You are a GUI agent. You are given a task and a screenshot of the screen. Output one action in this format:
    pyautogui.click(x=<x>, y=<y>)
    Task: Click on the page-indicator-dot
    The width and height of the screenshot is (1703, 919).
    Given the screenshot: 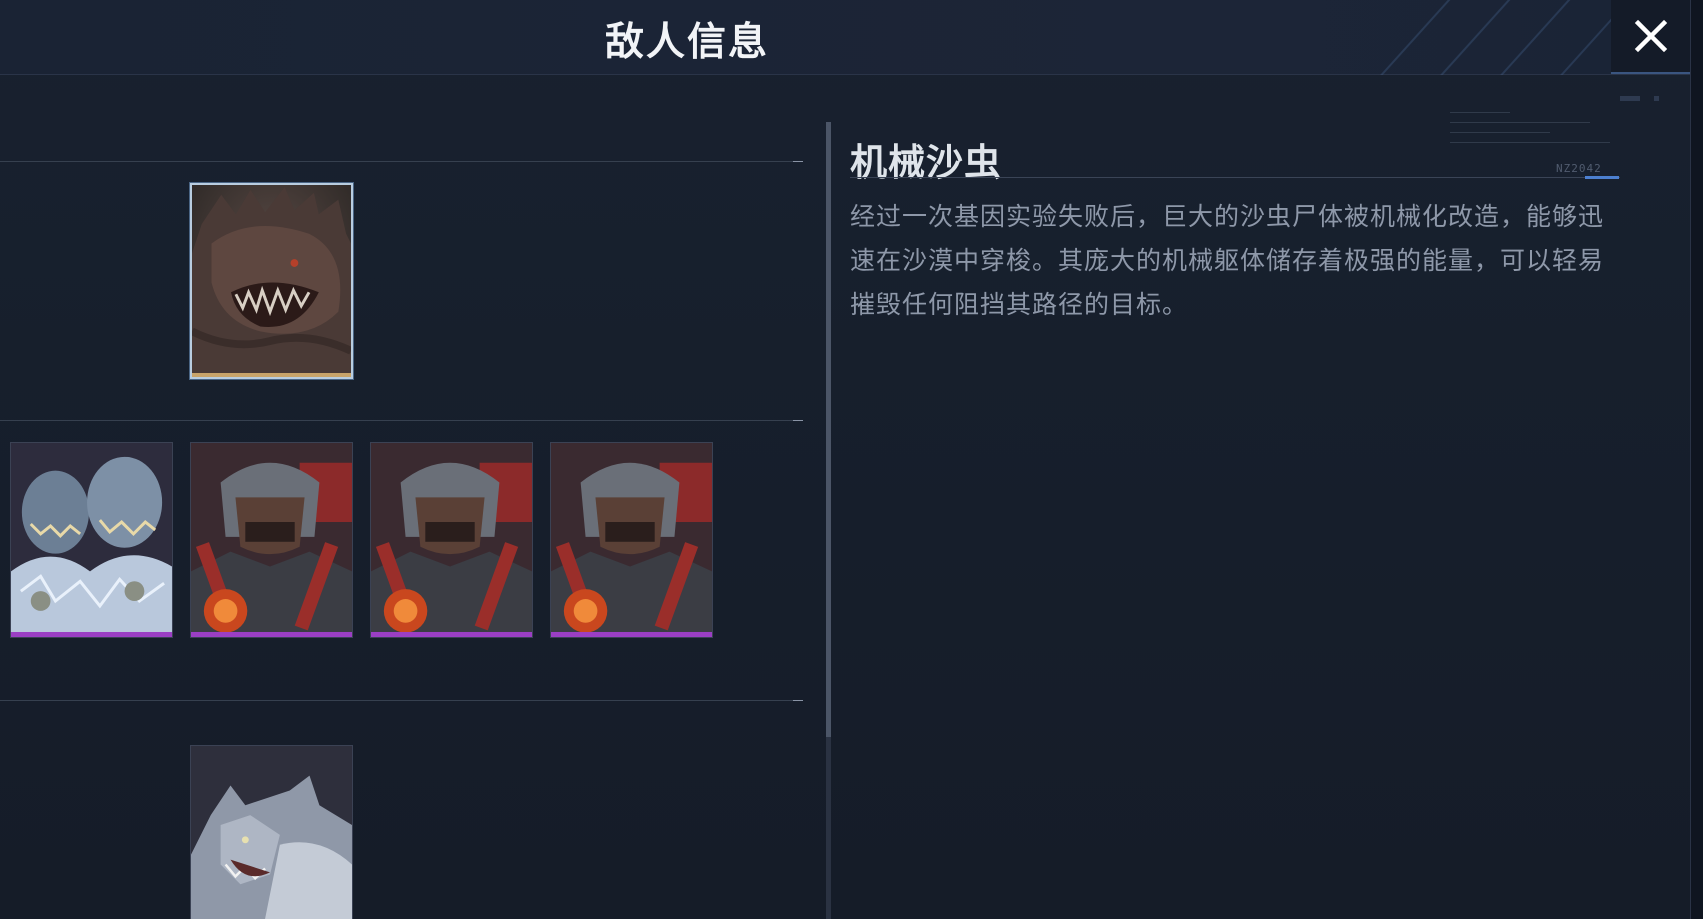 What is the action you would take?
    pyautogui.click(x=1656, y=98)
    